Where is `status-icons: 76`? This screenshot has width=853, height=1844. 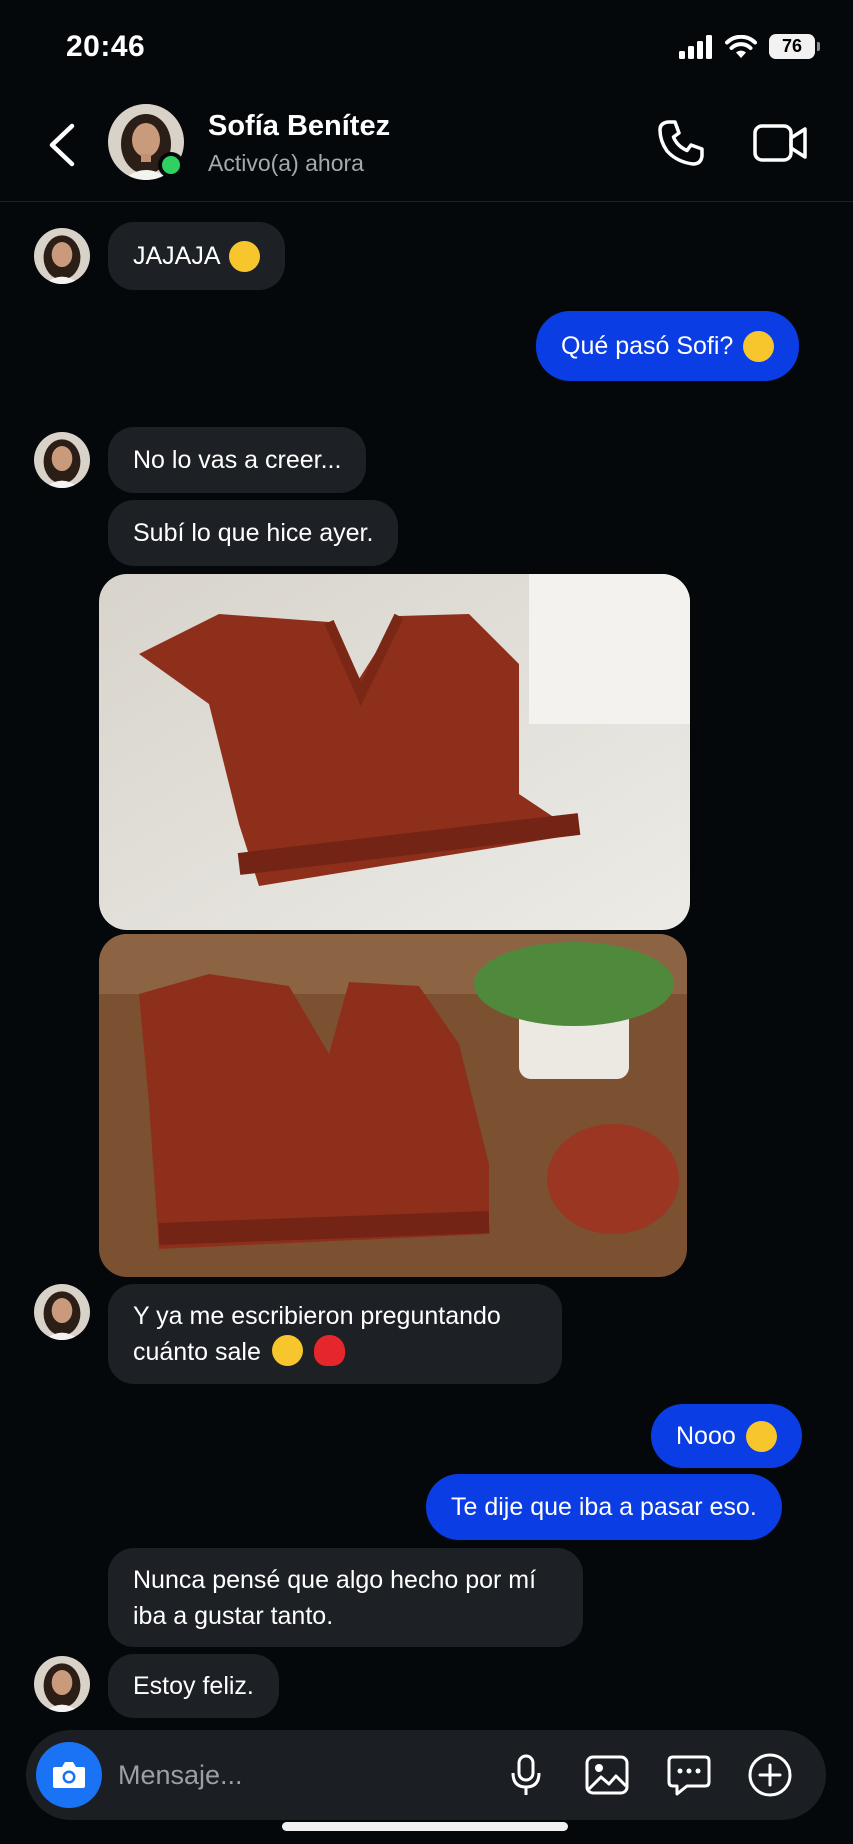 status-icons: 76 is located at coordinates (749, 46).